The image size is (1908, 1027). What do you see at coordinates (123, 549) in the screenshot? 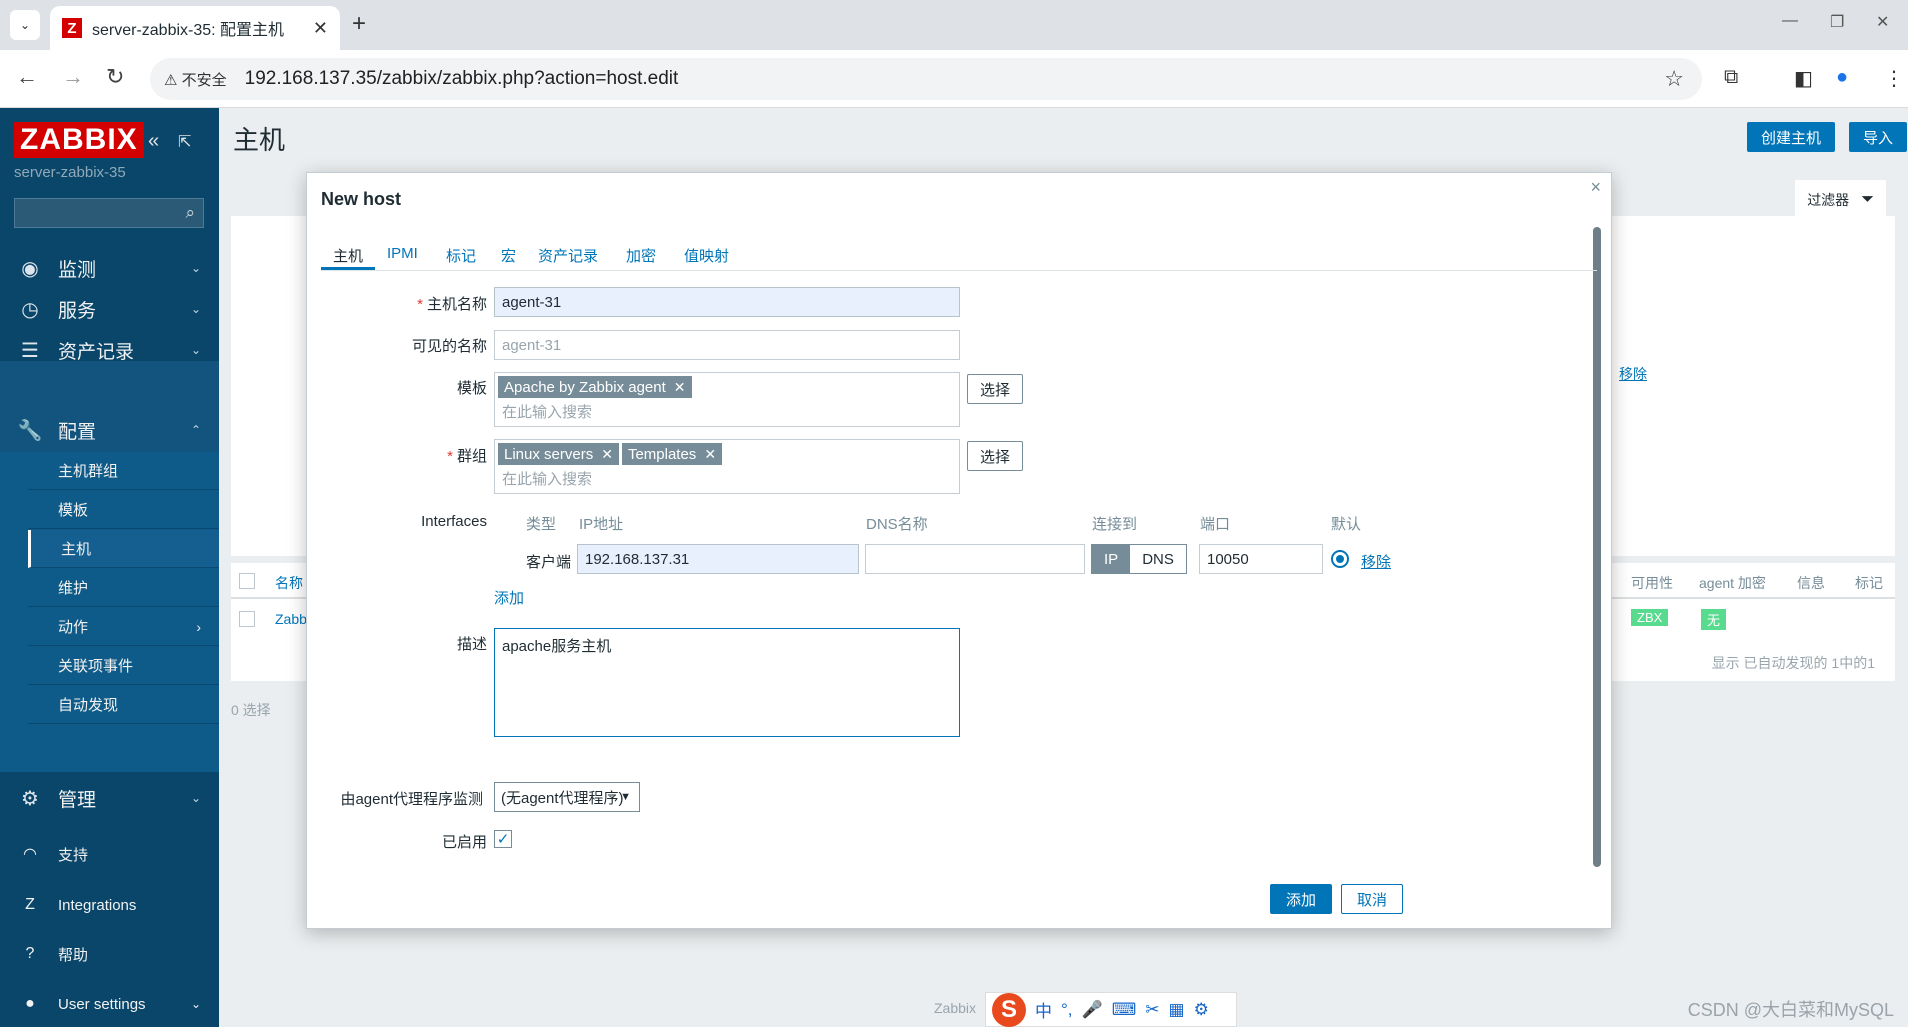
I see `submenu-hosts: 主机` at bounding box center [123, 549].